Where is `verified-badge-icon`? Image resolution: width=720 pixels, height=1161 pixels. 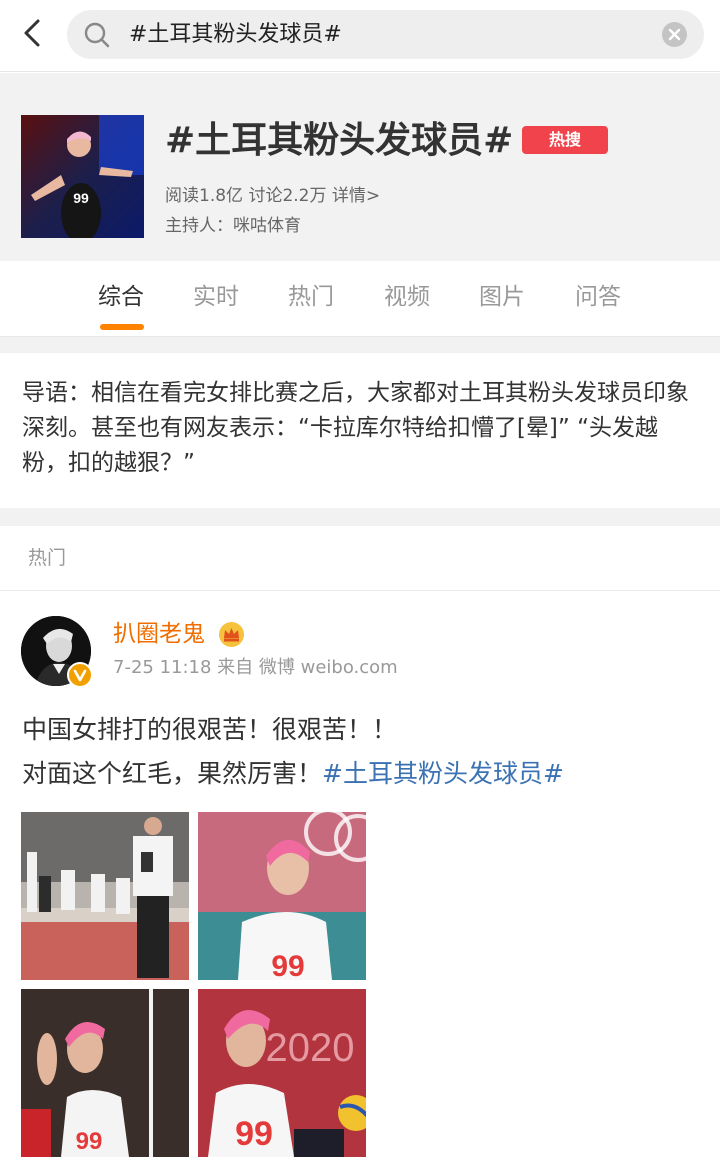
verified-badge-icon is located at coordinates (80, 675).